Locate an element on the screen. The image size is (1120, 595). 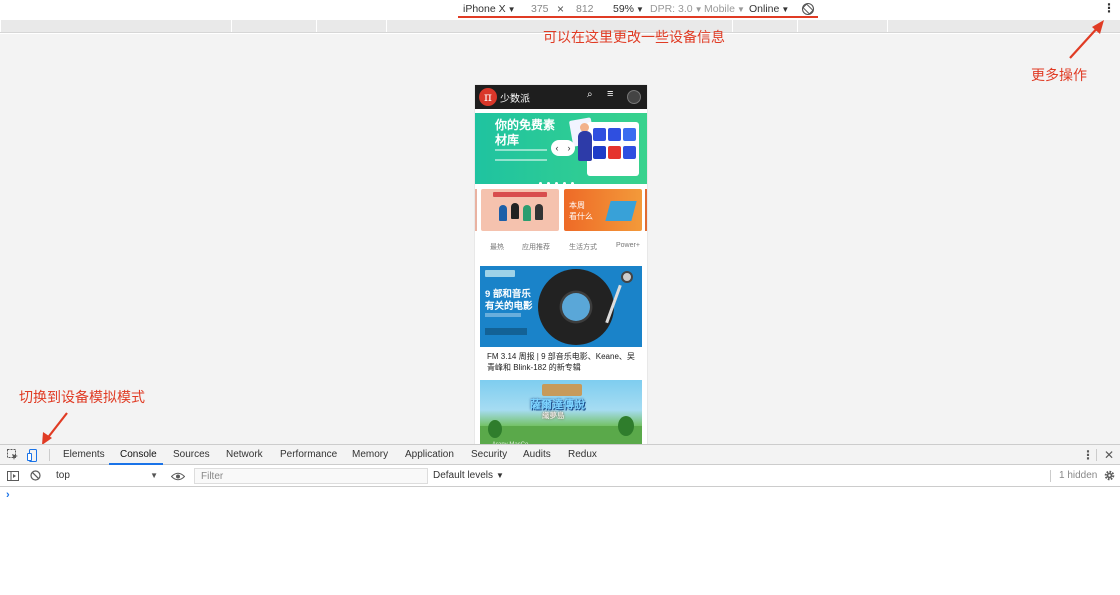
category-tab: Power+ is located at coordinates (628, 245).